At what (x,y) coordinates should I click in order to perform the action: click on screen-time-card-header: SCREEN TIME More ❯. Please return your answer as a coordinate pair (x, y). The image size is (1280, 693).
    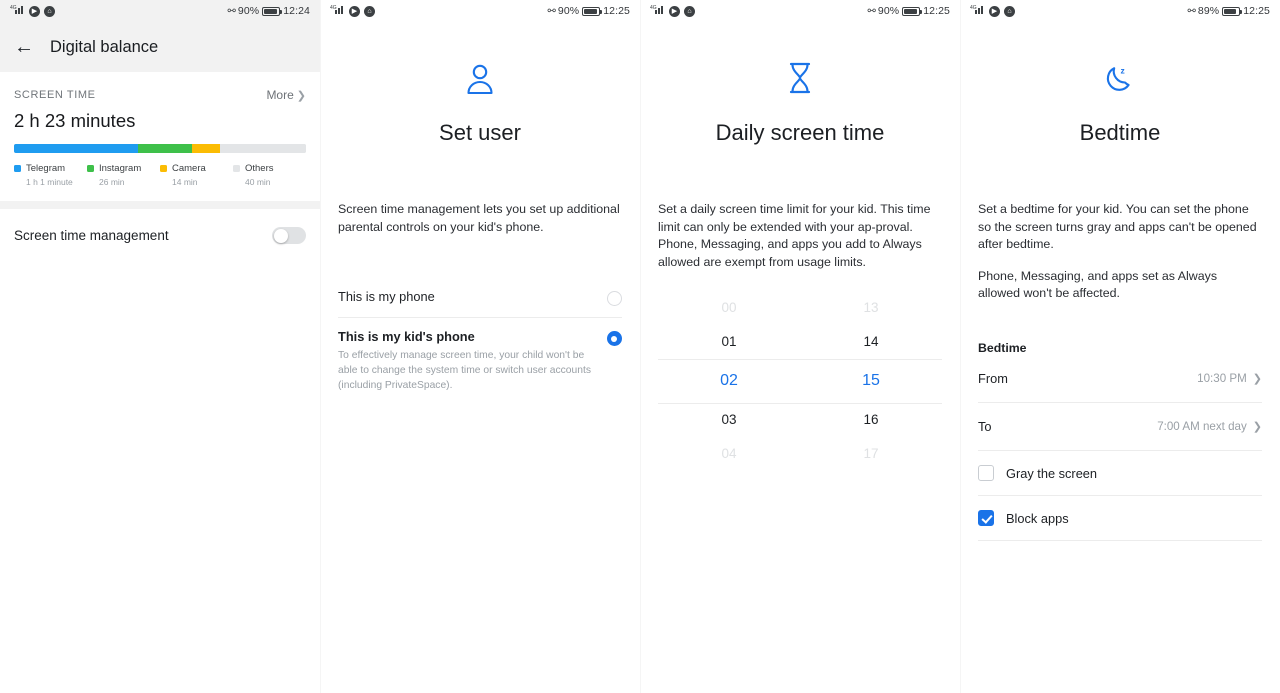
    Looking at the image, I should click on (160, 95).